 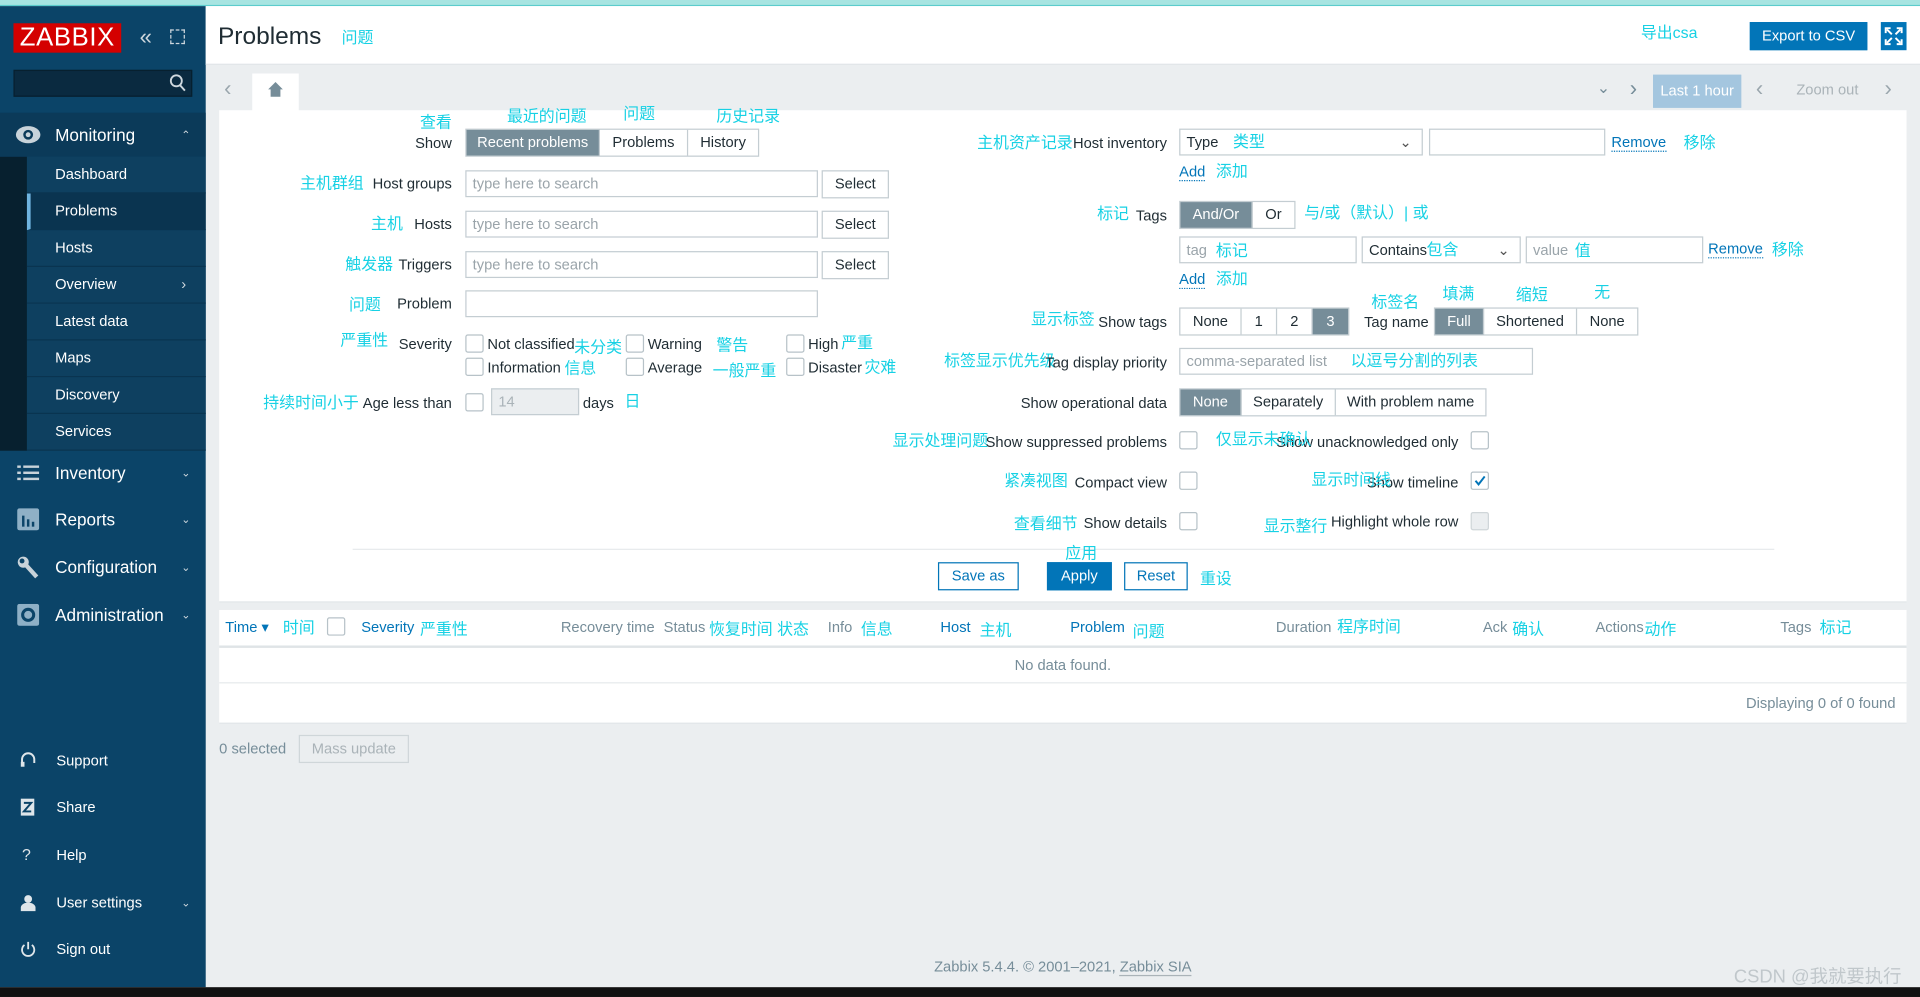 What do you see at coordinates (103, 615) in the screenshot?
I see `sidebar-item-administration: Administration ⌄` at bounding box center [103, 615].